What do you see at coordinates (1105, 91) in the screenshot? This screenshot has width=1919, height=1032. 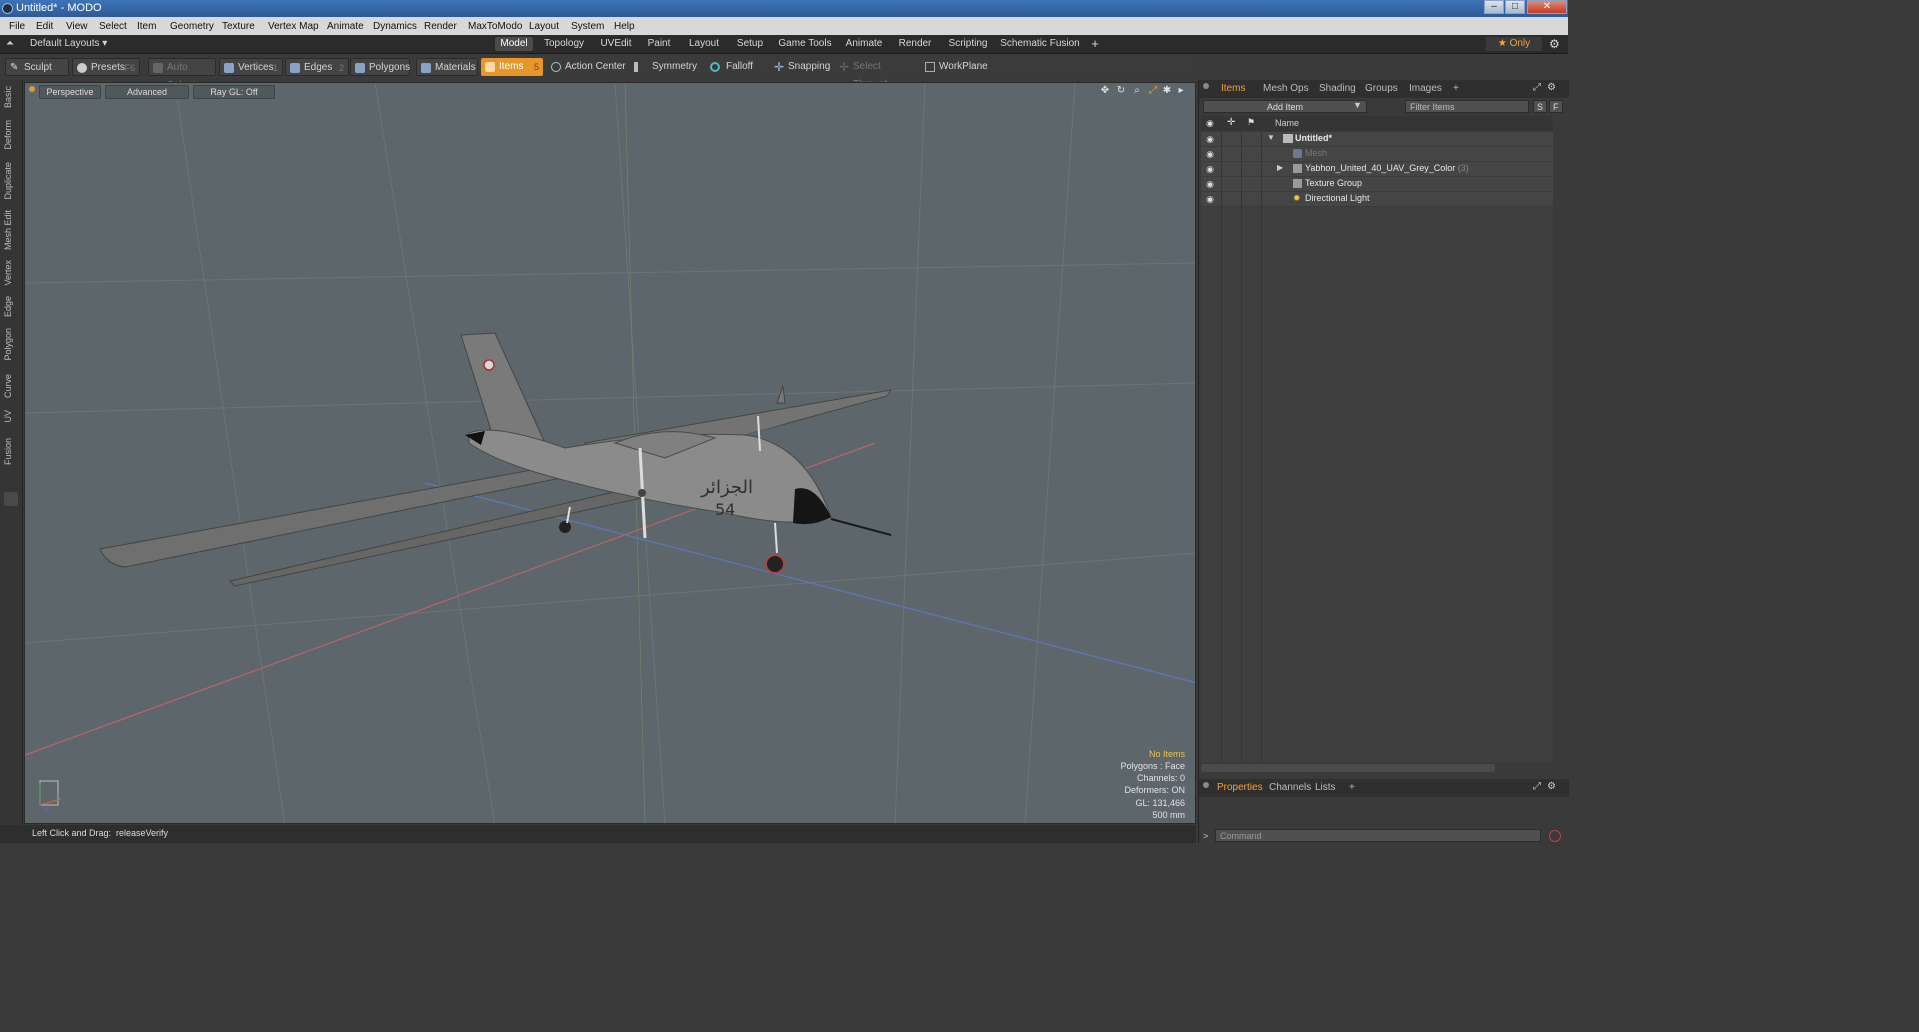 I see `pan-icon: ✥` at bounding box center [1105, 91].